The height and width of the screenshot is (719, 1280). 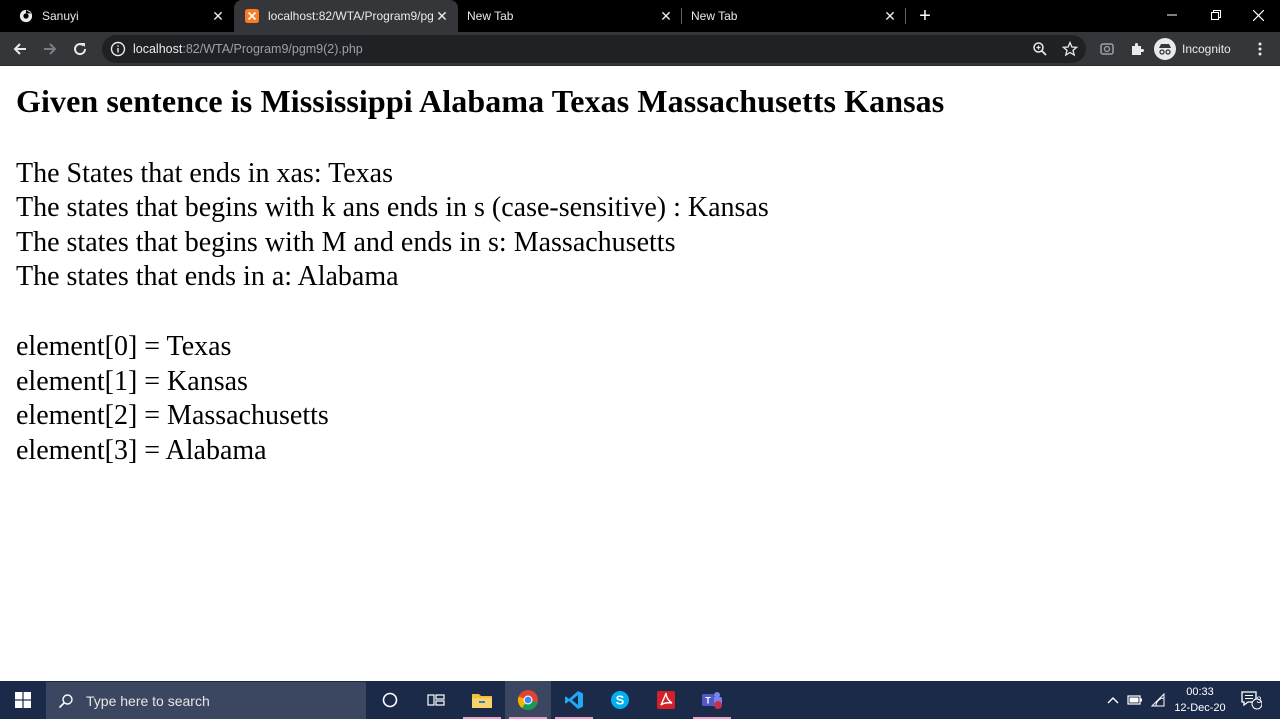 I want to click on tab-sanuyi: Sanuyi ✕, so click(x=117, y=16).